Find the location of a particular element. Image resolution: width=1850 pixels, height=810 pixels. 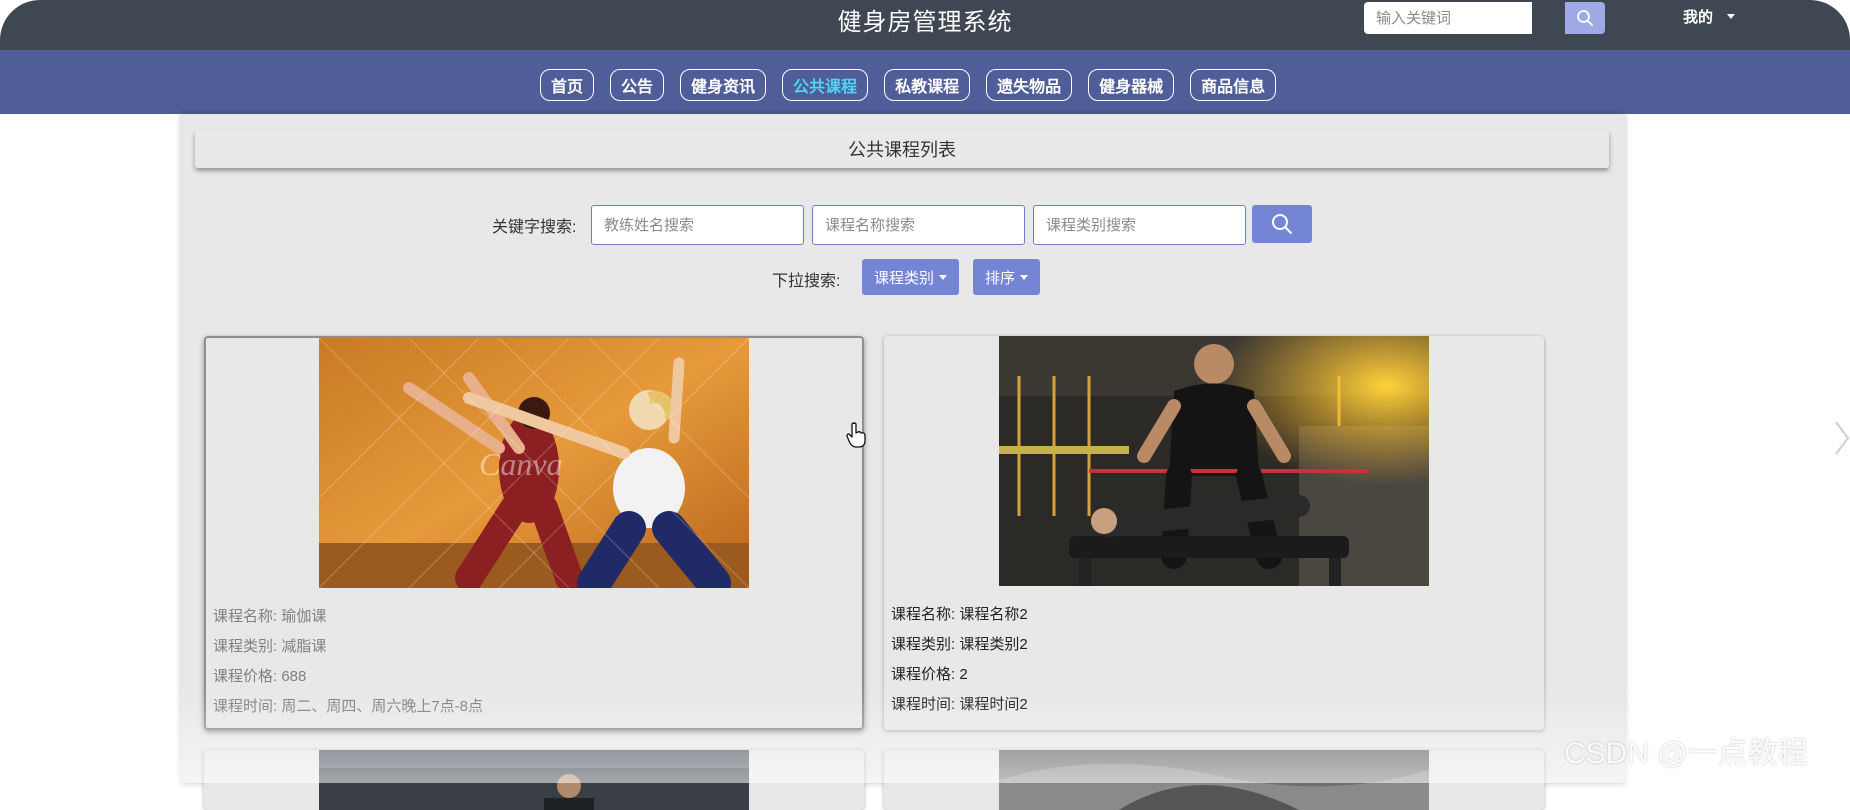

course-type-dropdown: 课程类别 is located at coordinates (911, 277).